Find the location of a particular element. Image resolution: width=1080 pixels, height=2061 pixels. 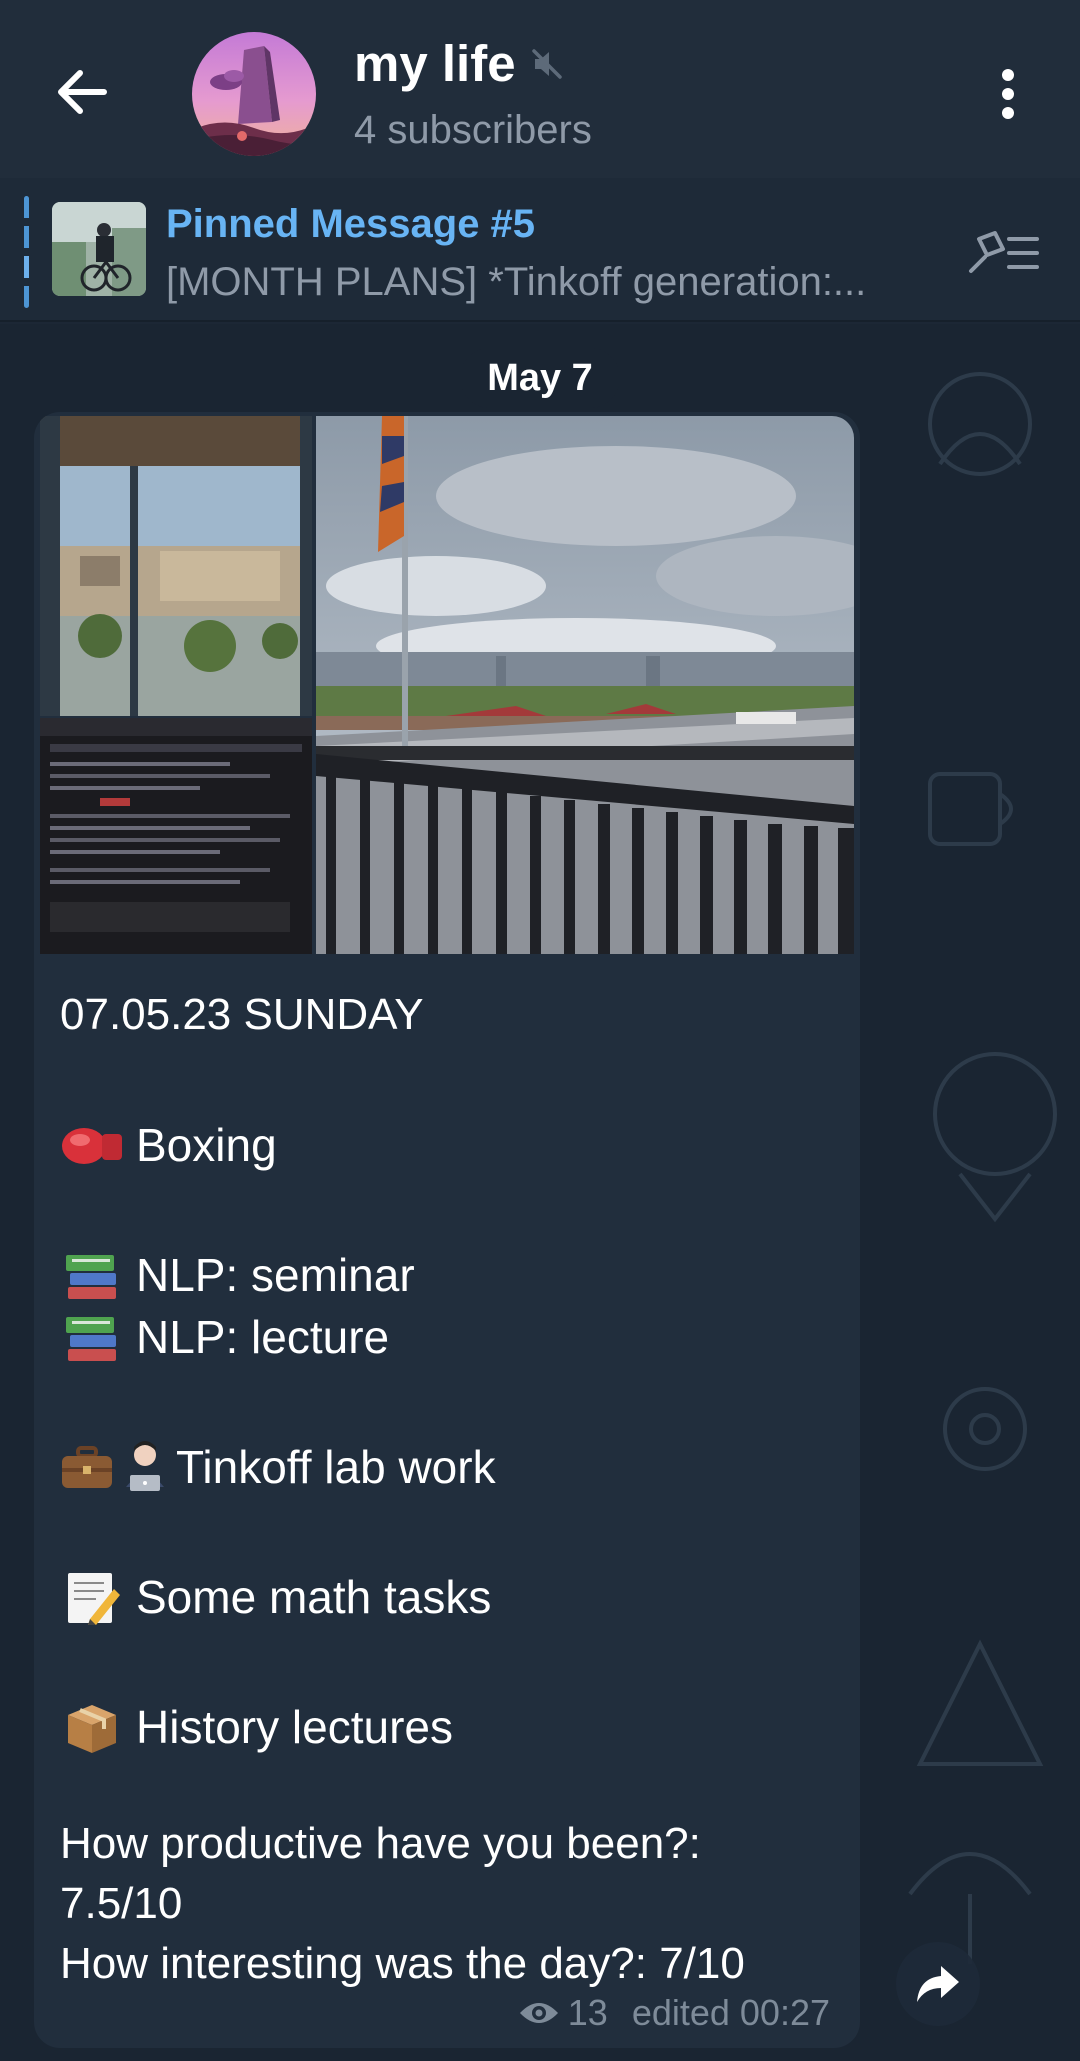

interest-question: How interesting was the day?: 7/10 is located at coordinates (402, 1963).